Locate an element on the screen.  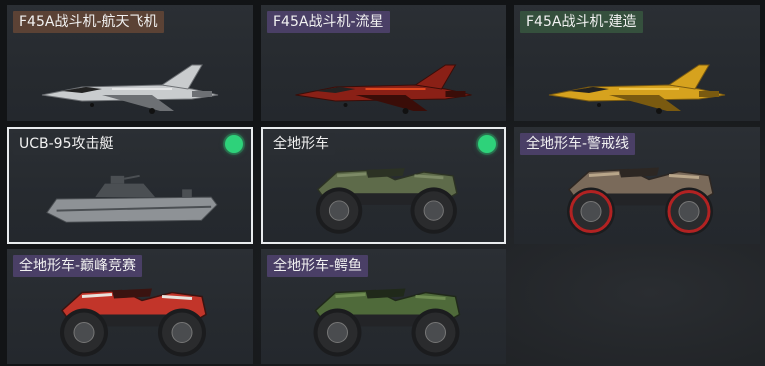
vehicle-skin-name: 全地形车-巅峰竞赛 is located at coordinates (78, 266).